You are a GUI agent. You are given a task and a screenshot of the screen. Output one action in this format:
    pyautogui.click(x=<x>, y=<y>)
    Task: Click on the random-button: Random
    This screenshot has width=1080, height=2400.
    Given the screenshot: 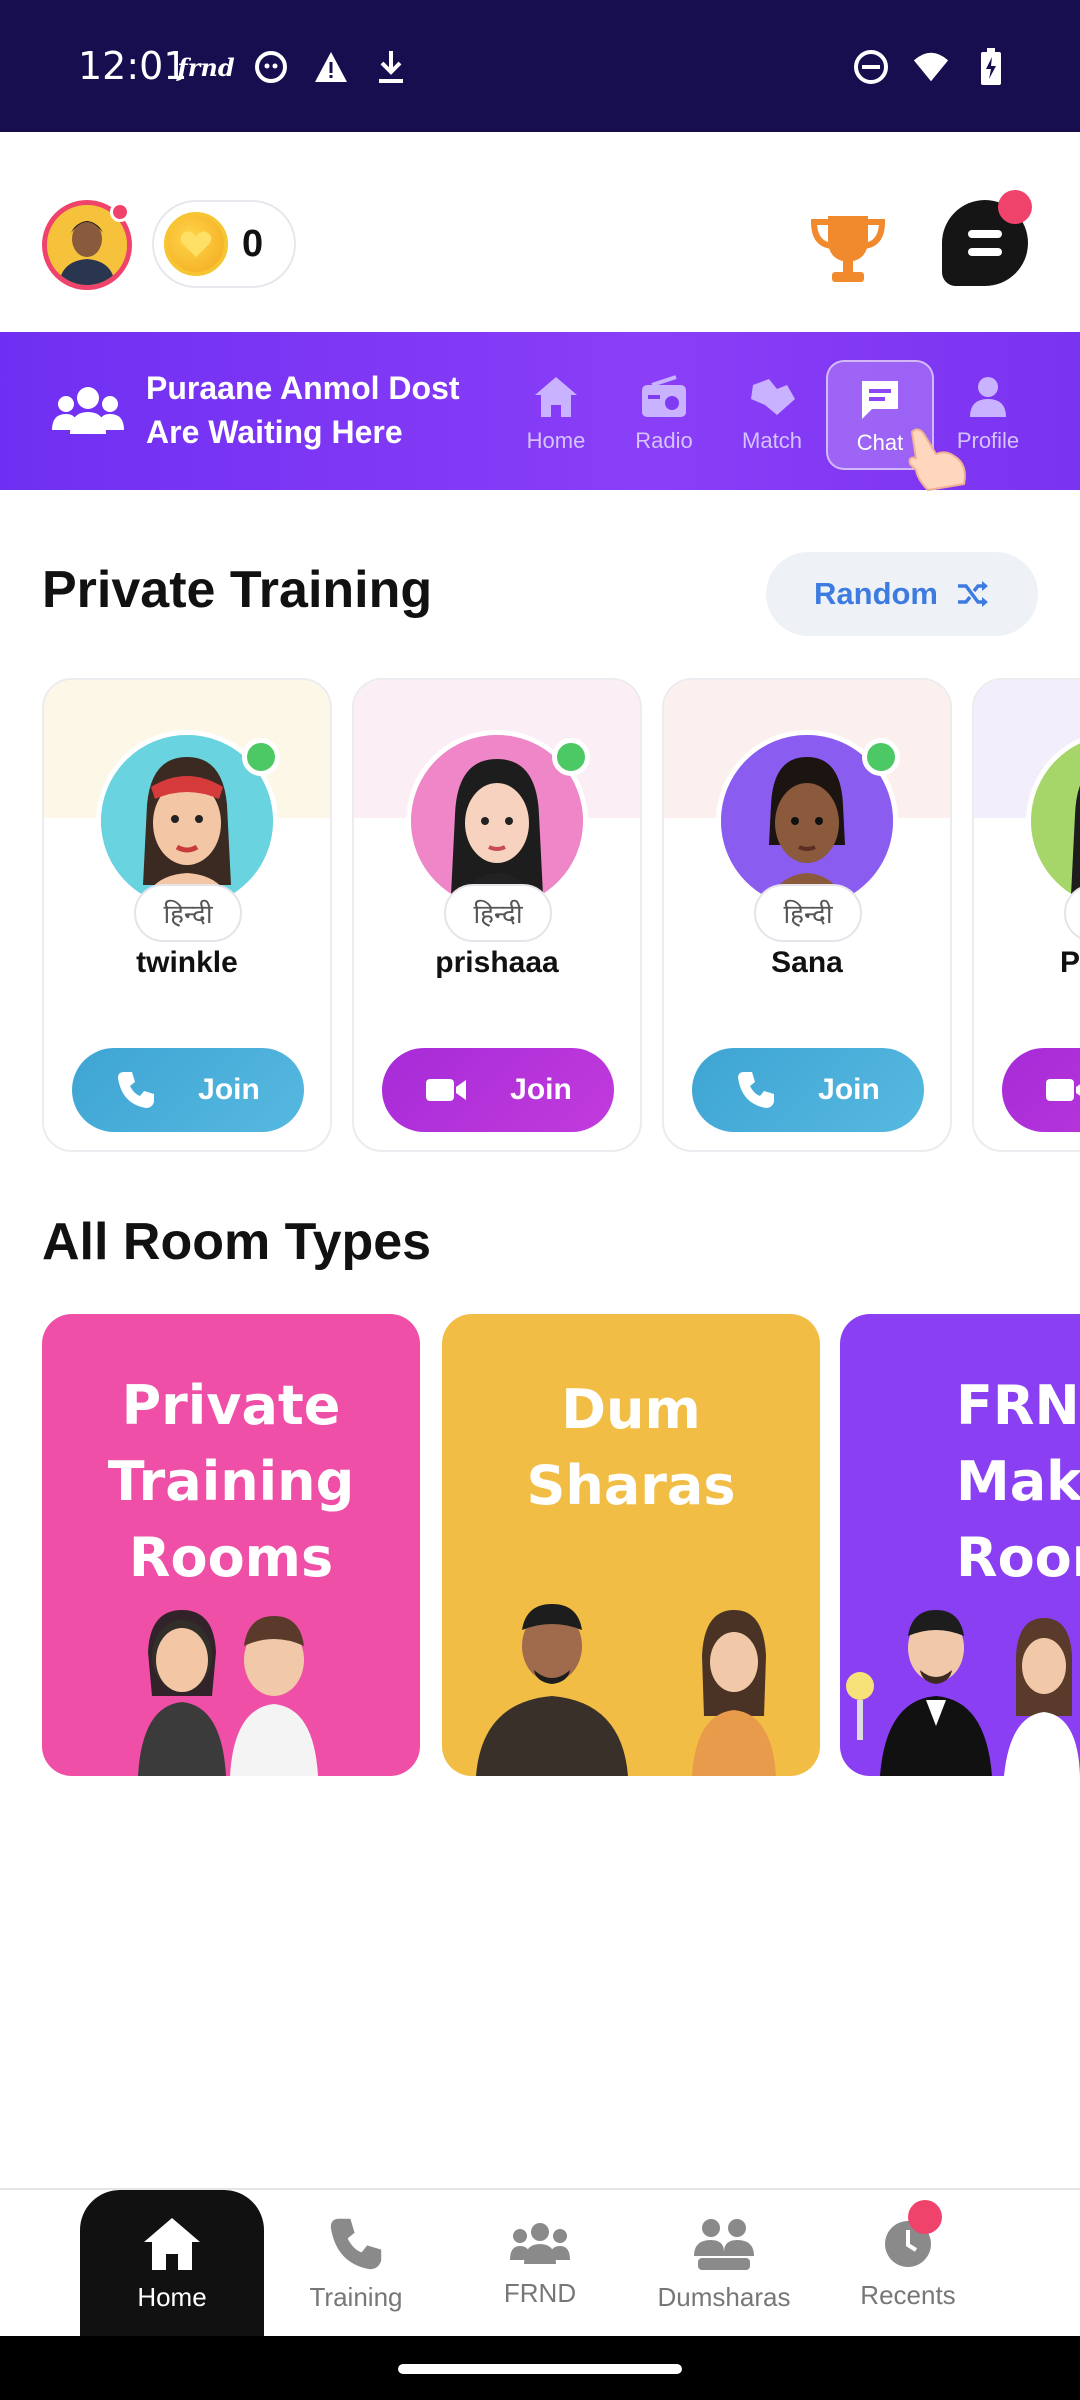 What is the action you would take?
    pyautogui.click(x=902, y=594)
    